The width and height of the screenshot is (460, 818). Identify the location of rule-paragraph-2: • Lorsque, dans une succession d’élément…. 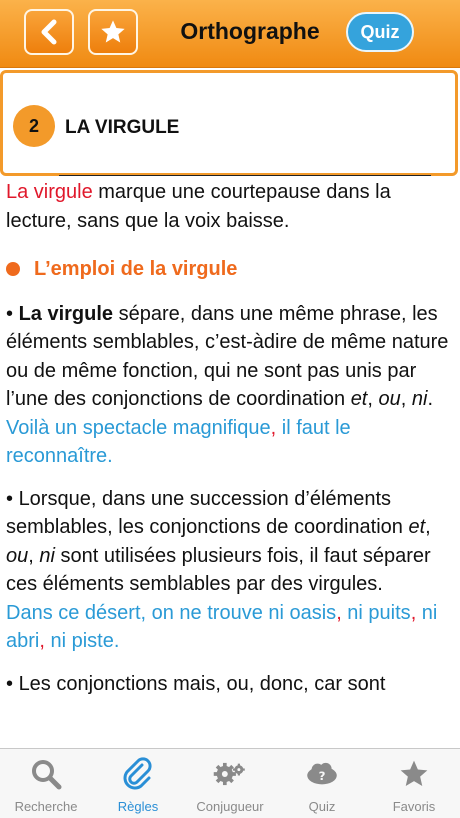
(229, 542).